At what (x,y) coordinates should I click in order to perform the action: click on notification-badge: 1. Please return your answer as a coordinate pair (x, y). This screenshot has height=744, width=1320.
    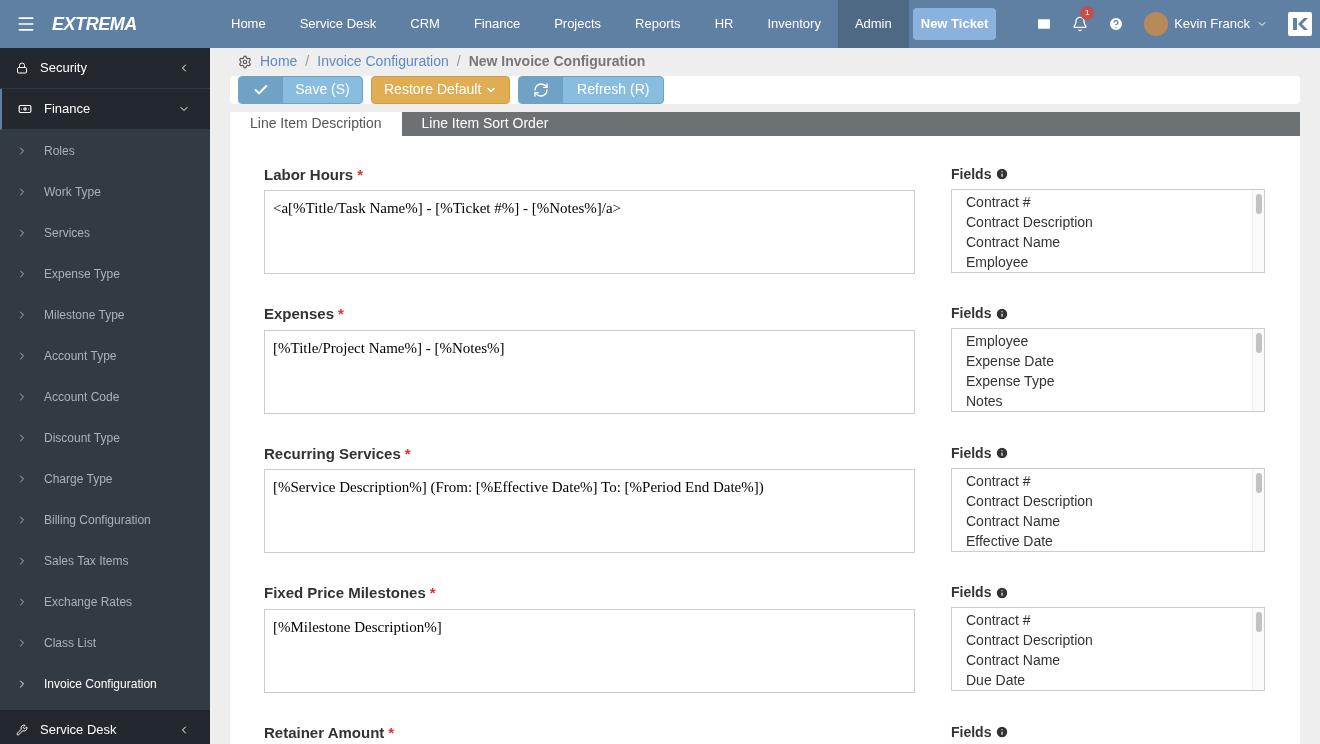
    Looking at the image, I should click on (1087, 13).